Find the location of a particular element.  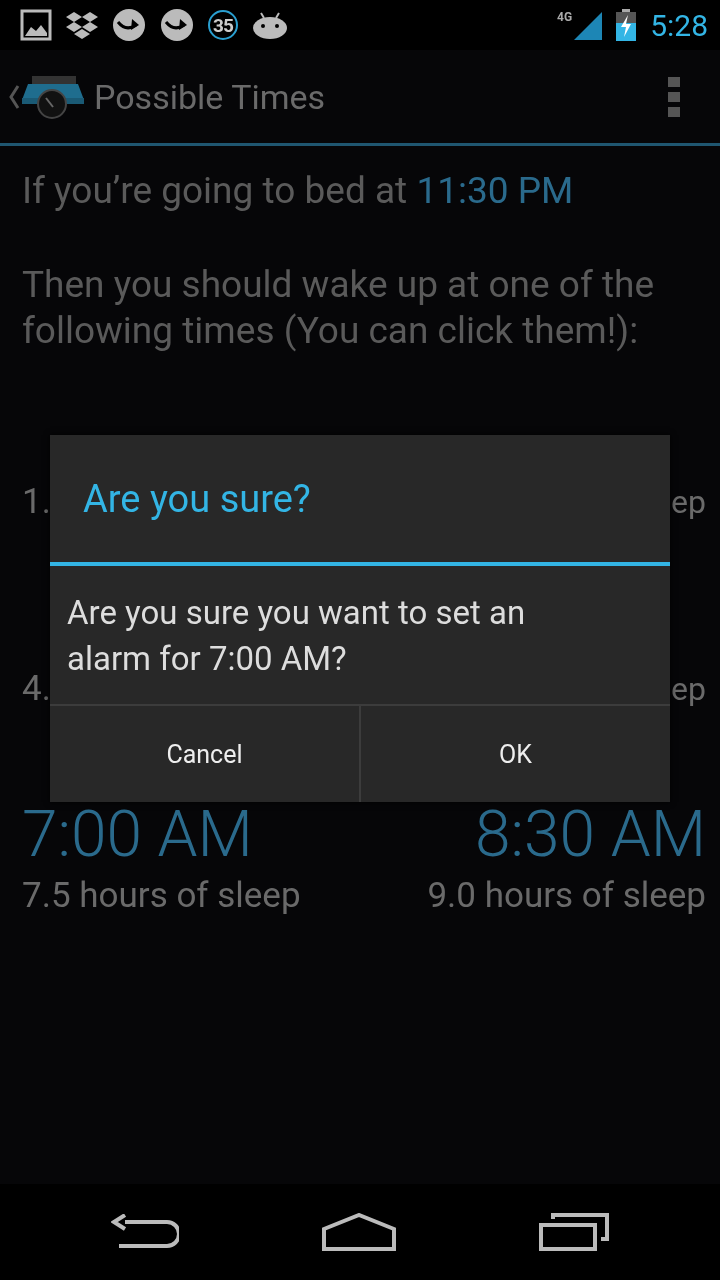

recent-apps-icon is located at coordinates (573, 1232).